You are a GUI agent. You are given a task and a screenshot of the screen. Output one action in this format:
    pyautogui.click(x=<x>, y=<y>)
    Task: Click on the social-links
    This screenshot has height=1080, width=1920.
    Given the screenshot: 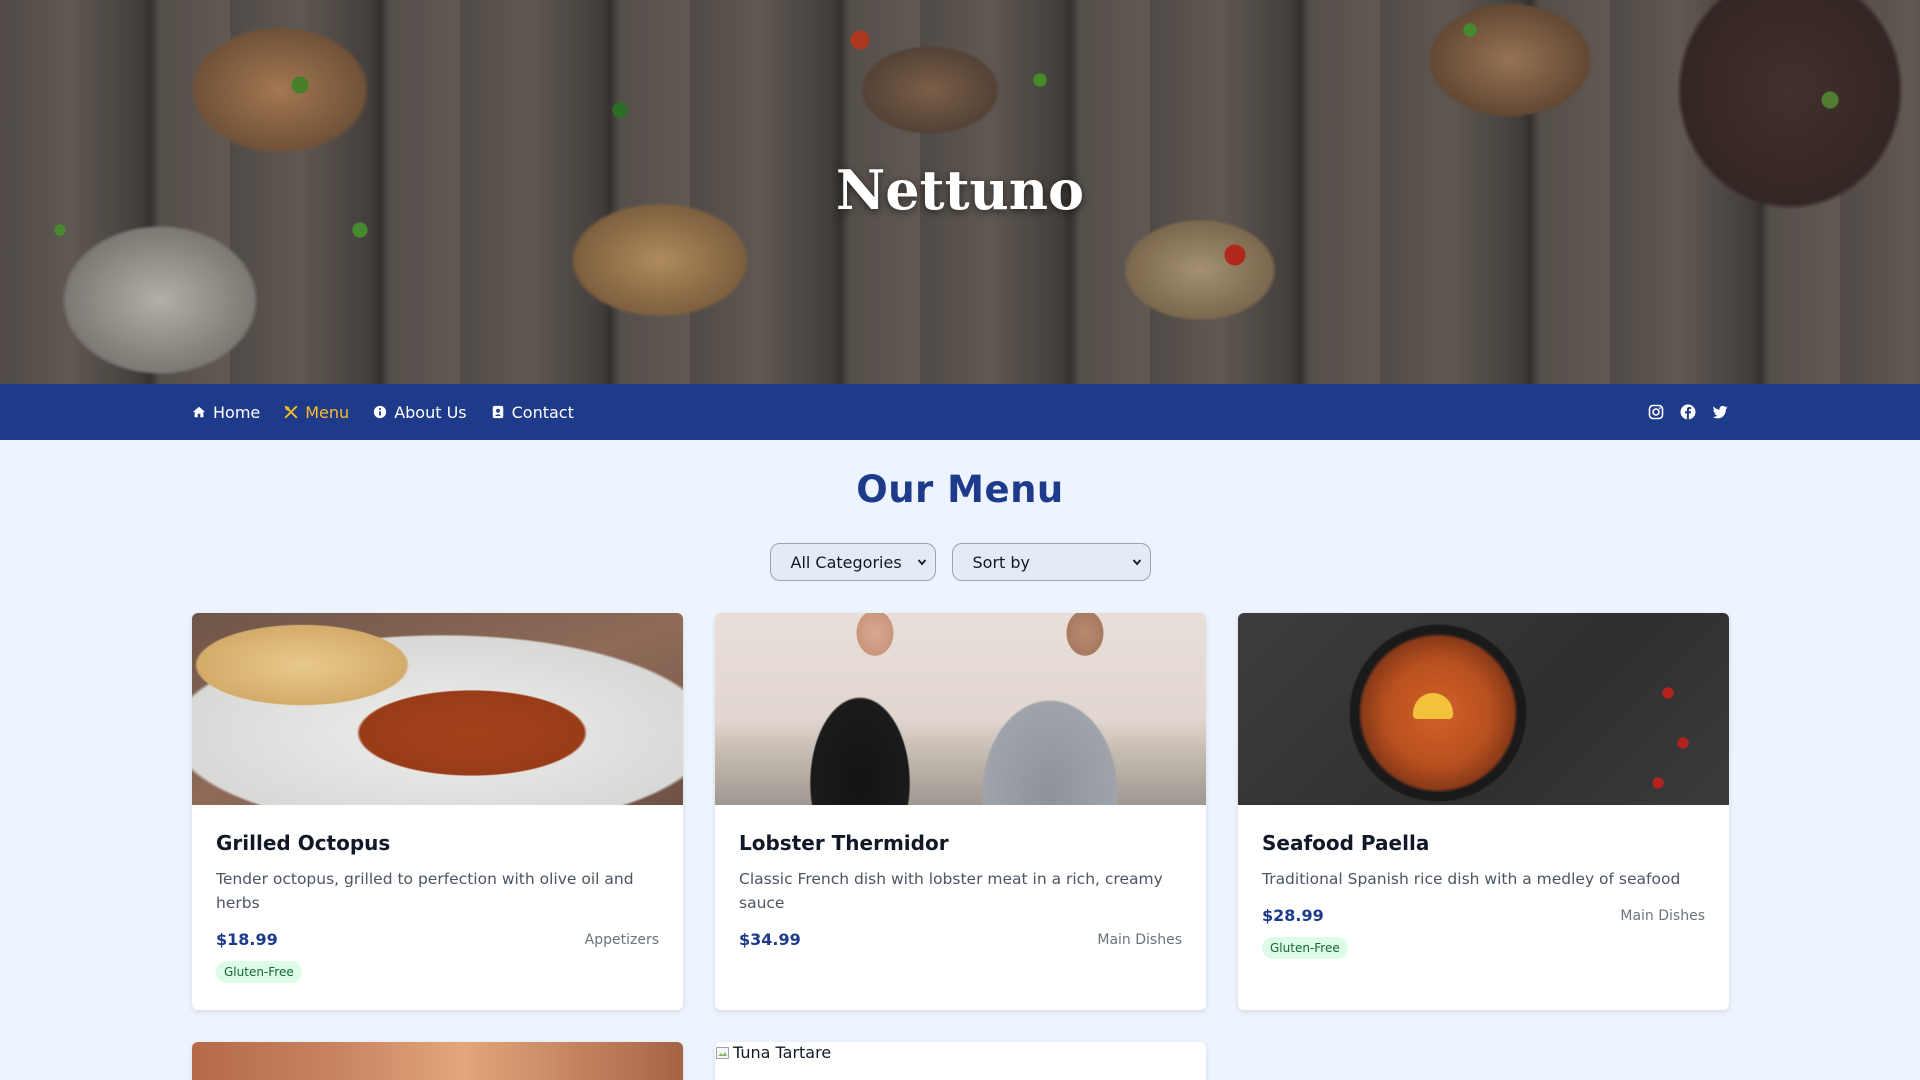 What is the action you would take?
    pyautogui.click(x=1688, y=412)
    